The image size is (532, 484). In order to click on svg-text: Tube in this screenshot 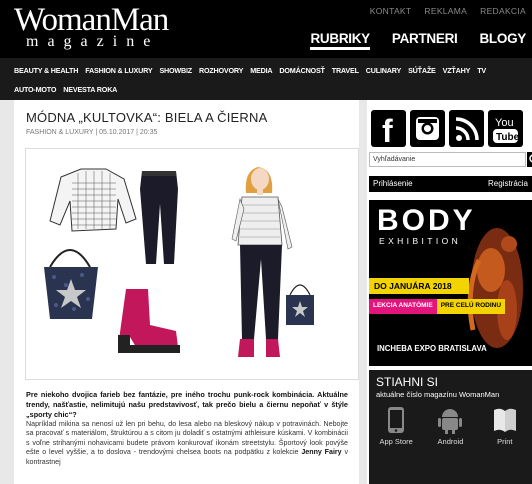, I will do `click(508, 137)`.